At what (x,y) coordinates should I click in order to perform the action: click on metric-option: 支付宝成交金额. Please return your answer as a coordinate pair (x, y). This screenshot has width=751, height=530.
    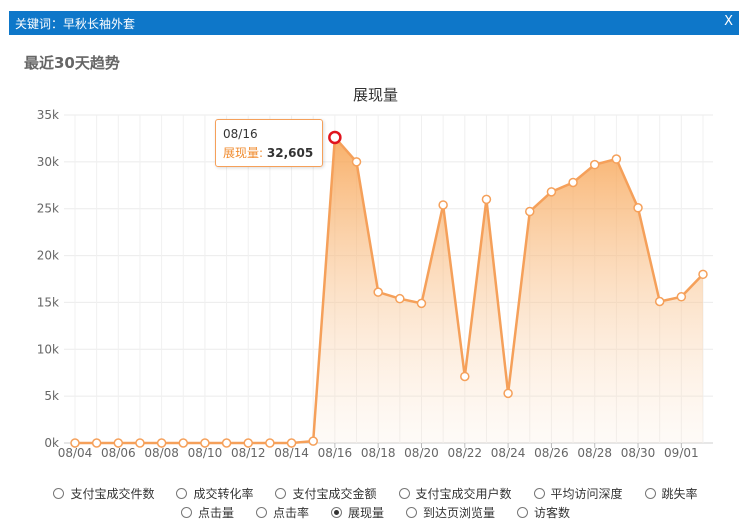
    Looking at the image, I should click on (326, 493).